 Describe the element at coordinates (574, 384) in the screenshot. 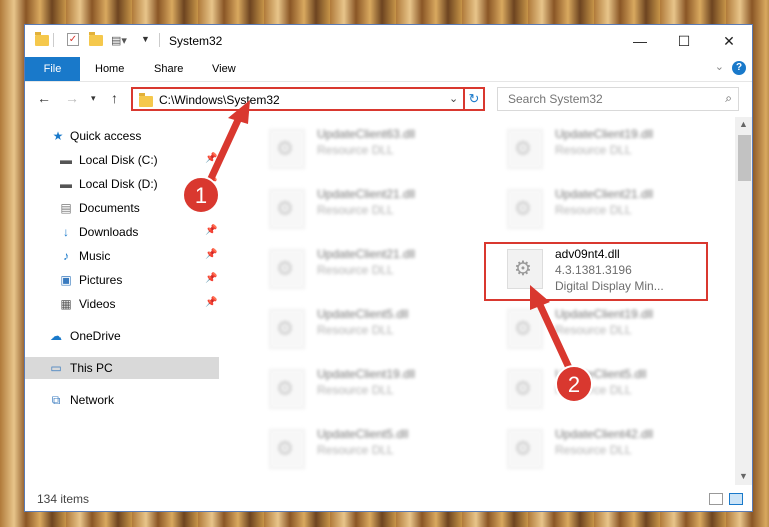

I see `callout-badge-two: 2` at that location.